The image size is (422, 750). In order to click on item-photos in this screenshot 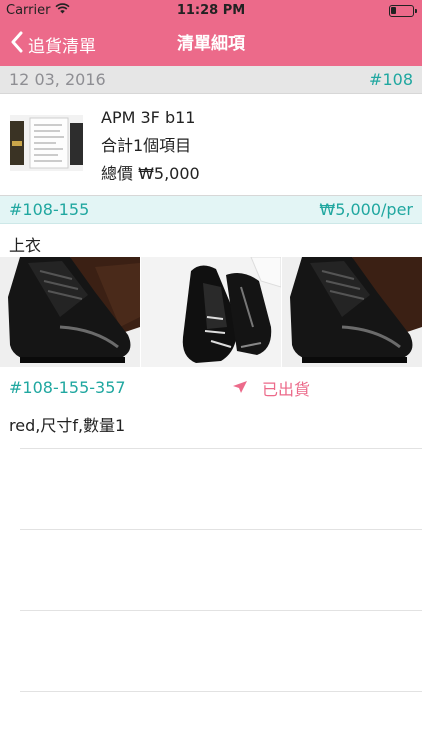, I will do `click(211, 312)`.